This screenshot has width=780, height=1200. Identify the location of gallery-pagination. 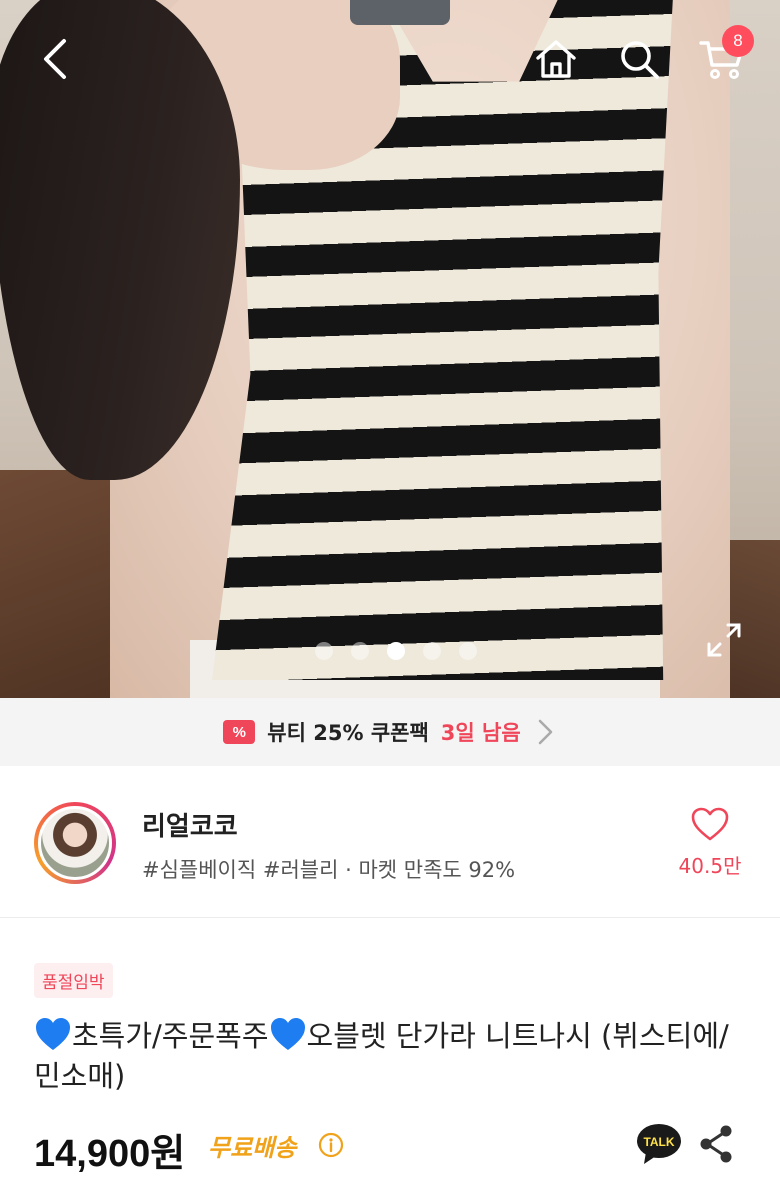
(390, 651).